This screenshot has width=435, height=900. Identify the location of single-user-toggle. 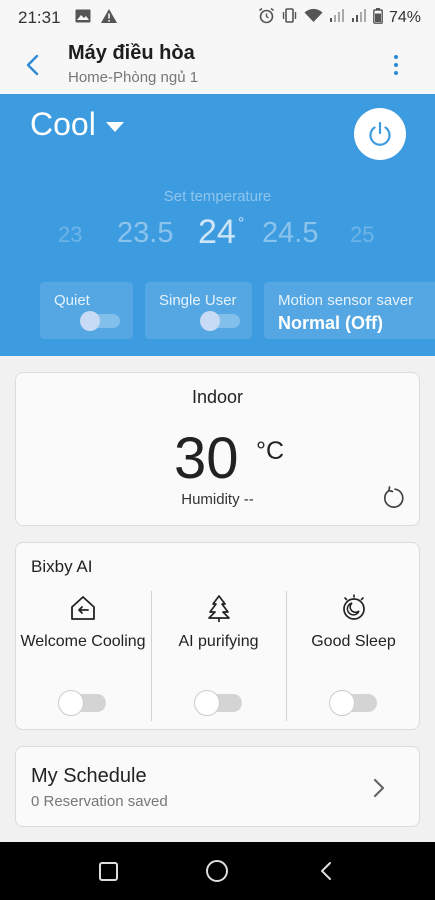
(220, 321).